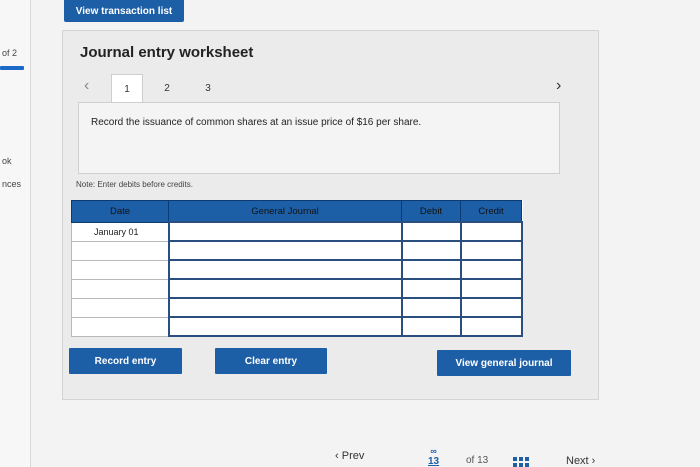  What do you see at coordinates (353, 456) in the screenshot?
I see `prev-label: Prev` at bounding box center [353, 456].